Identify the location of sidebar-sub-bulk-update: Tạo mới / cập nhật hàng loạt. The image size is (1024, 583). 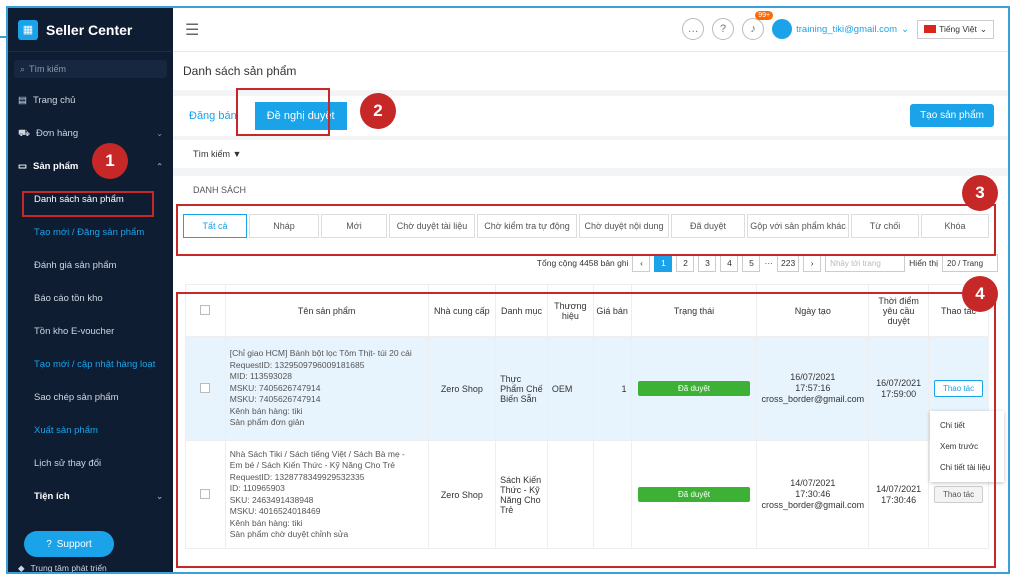
(90, 364).